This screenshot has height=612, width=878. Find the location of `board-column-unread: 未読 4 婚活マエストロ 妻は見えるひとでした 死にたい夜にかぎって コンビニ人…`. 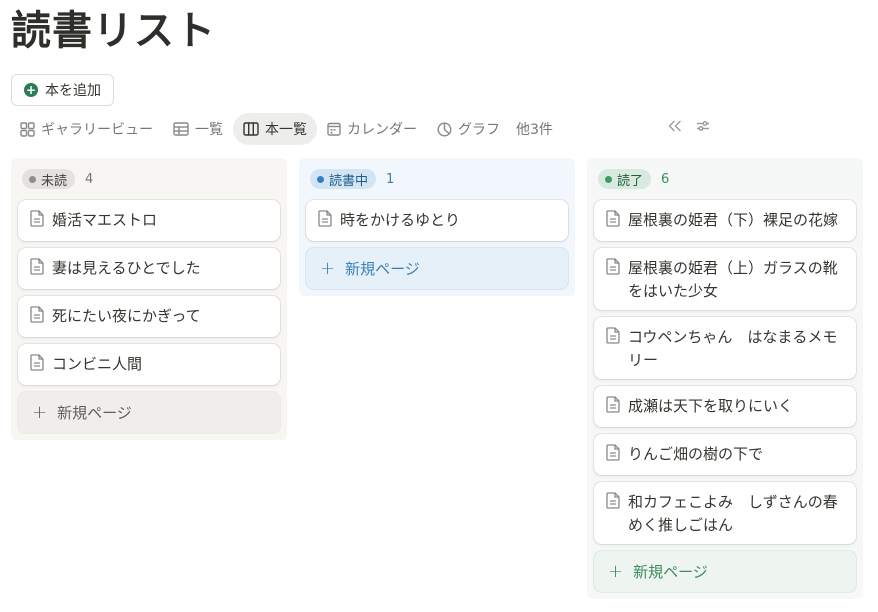

board-column-unread: 未読 4 婚活マエストロ 妻は見えるひとでした 死にたい夜にかぎって コンビニ人… is located at coordinates (149, 299).